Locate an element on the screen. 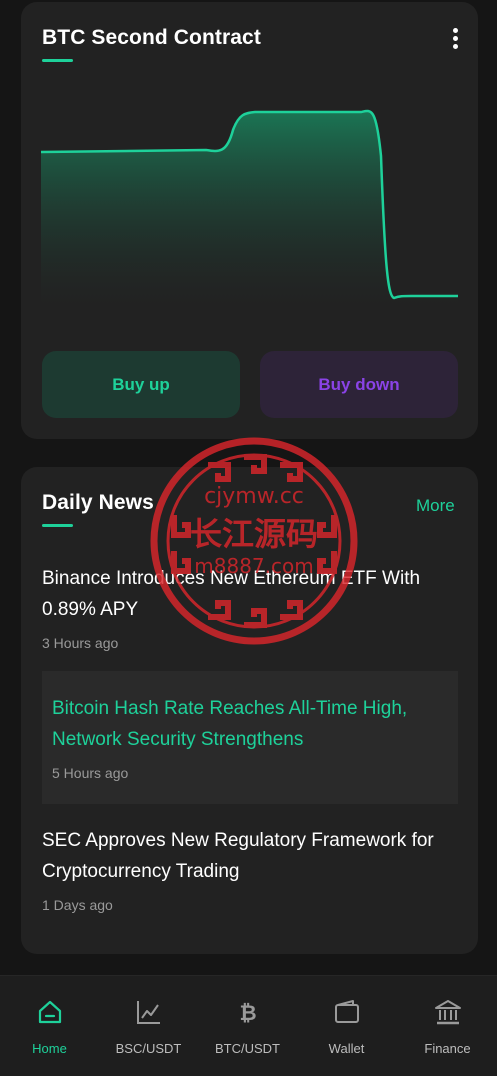 The image size is (497, 1076). svg-text: m8887.com is located at coordinates (253, 566).